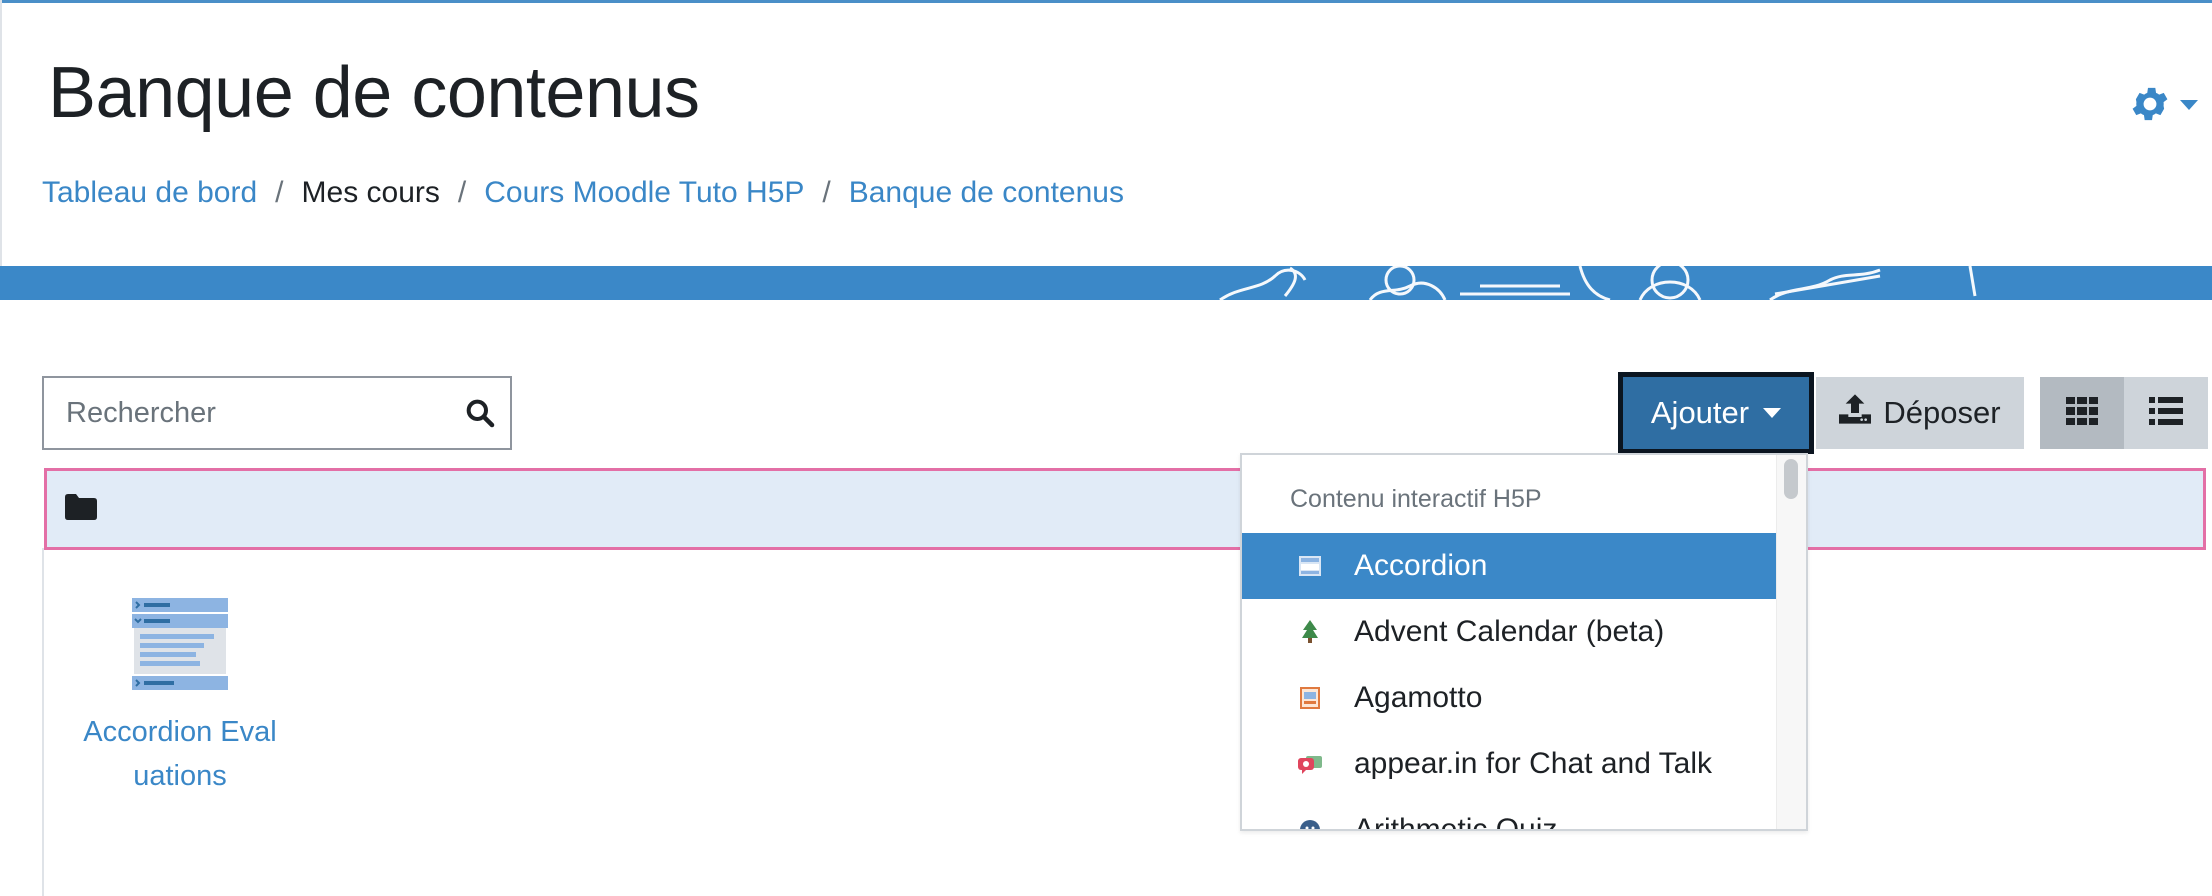 The width and height of the screenshot is (2212, 896). Describe the element at coordinates (1310, 822) in the screenshot. I see `quiz-icon` at that location.